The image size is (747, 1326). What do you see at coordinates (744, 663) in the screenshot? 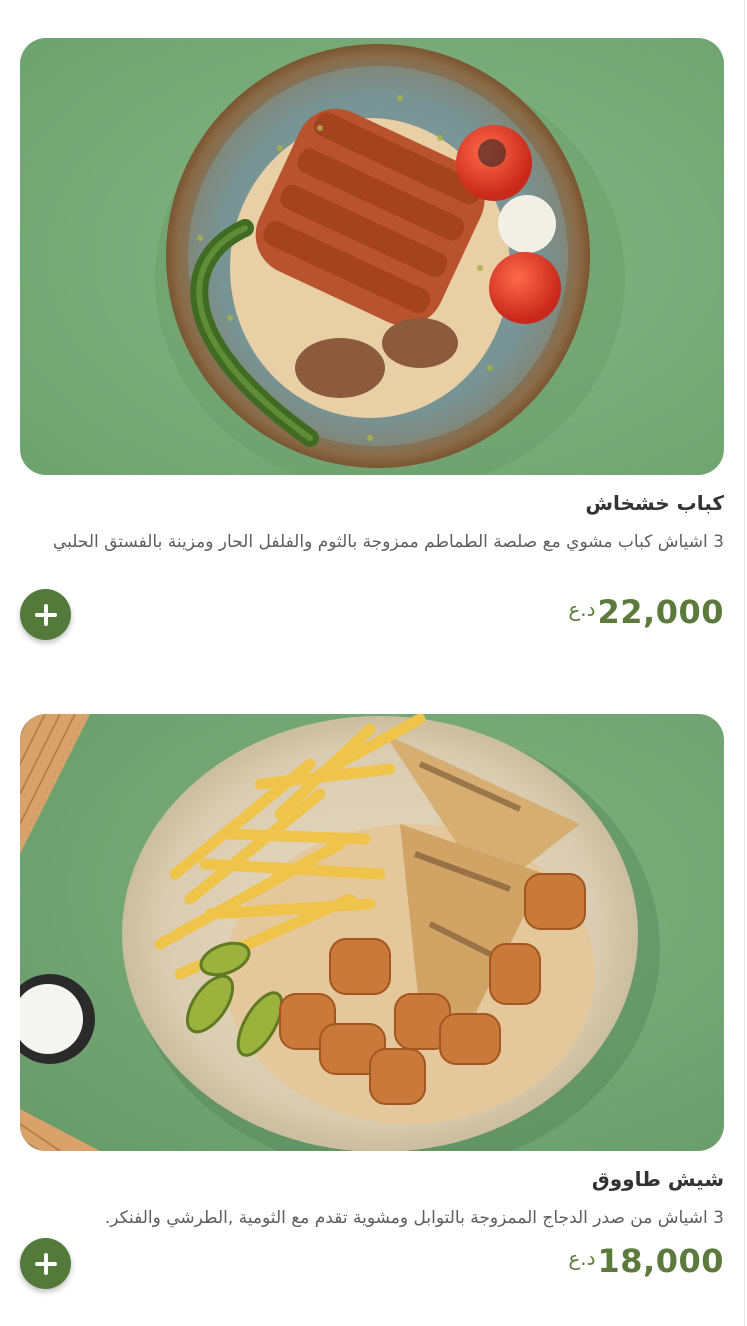
I see `scroll-edge` at bounding box center [744, 663].